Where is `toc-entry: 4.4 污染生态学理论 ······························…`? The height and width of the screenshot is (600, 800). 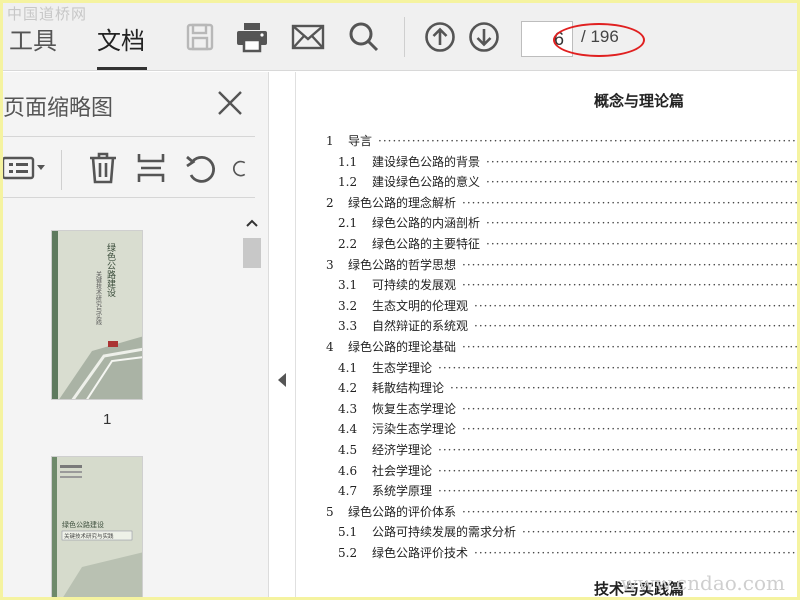
toc-entry: 4.4 污染生态学理论 ······························… is located at coordinates (561, 430).